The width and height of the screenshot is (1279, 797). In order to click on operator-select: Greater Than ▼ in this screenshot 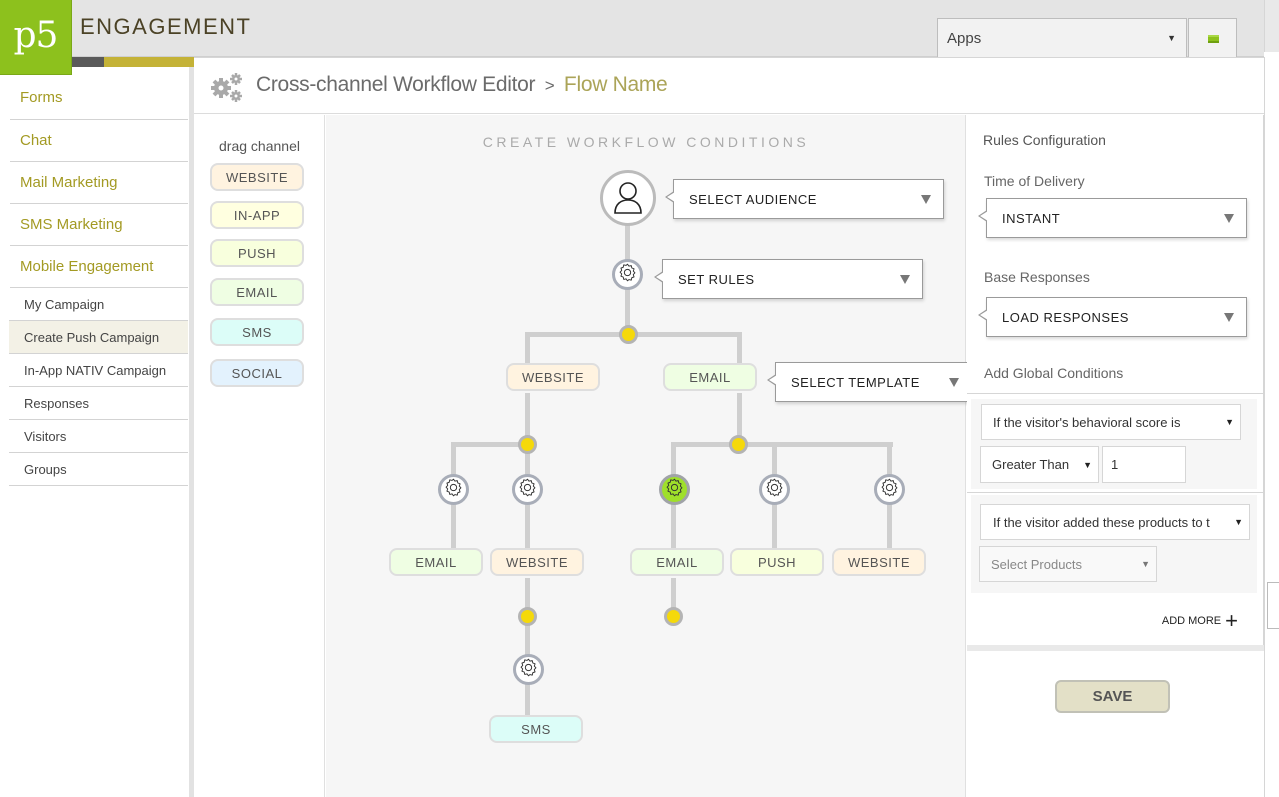, I will do `click(1039, 464)`.